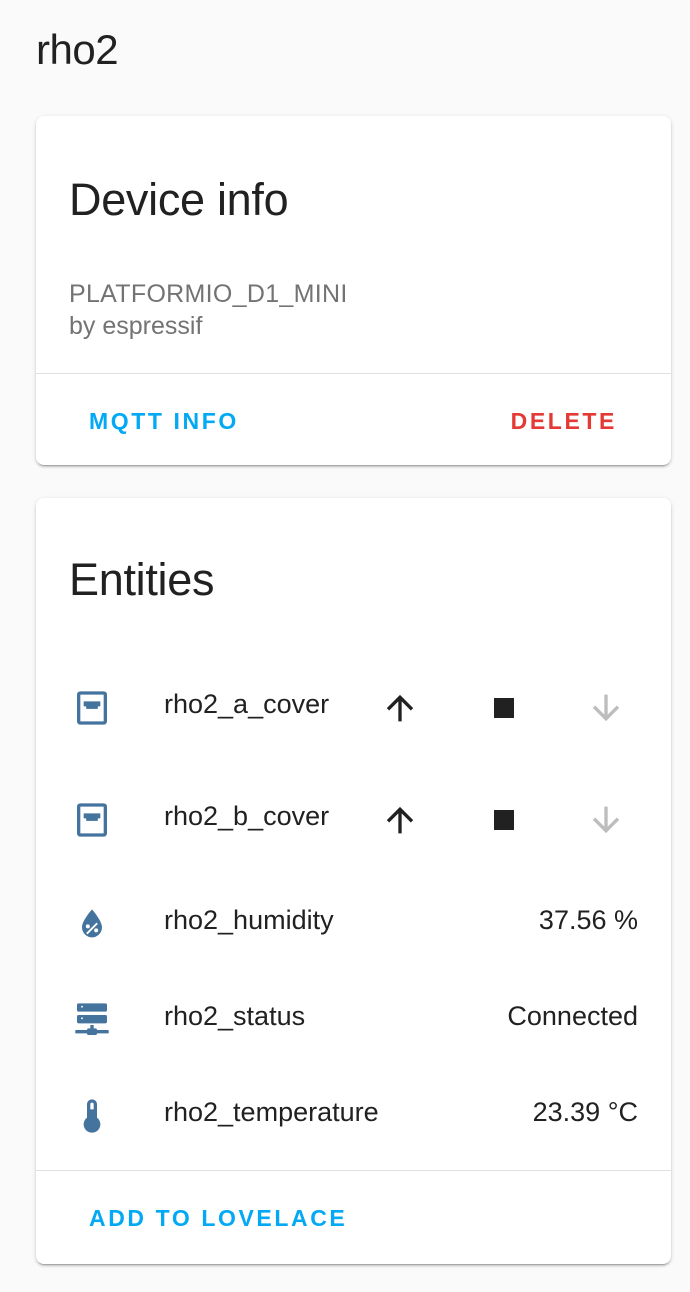 The height and width of the screenshot is (1292, 690). I want to click on entity-row-temperature: rho2_temperature 23.39 °C, so click(353, 1116).